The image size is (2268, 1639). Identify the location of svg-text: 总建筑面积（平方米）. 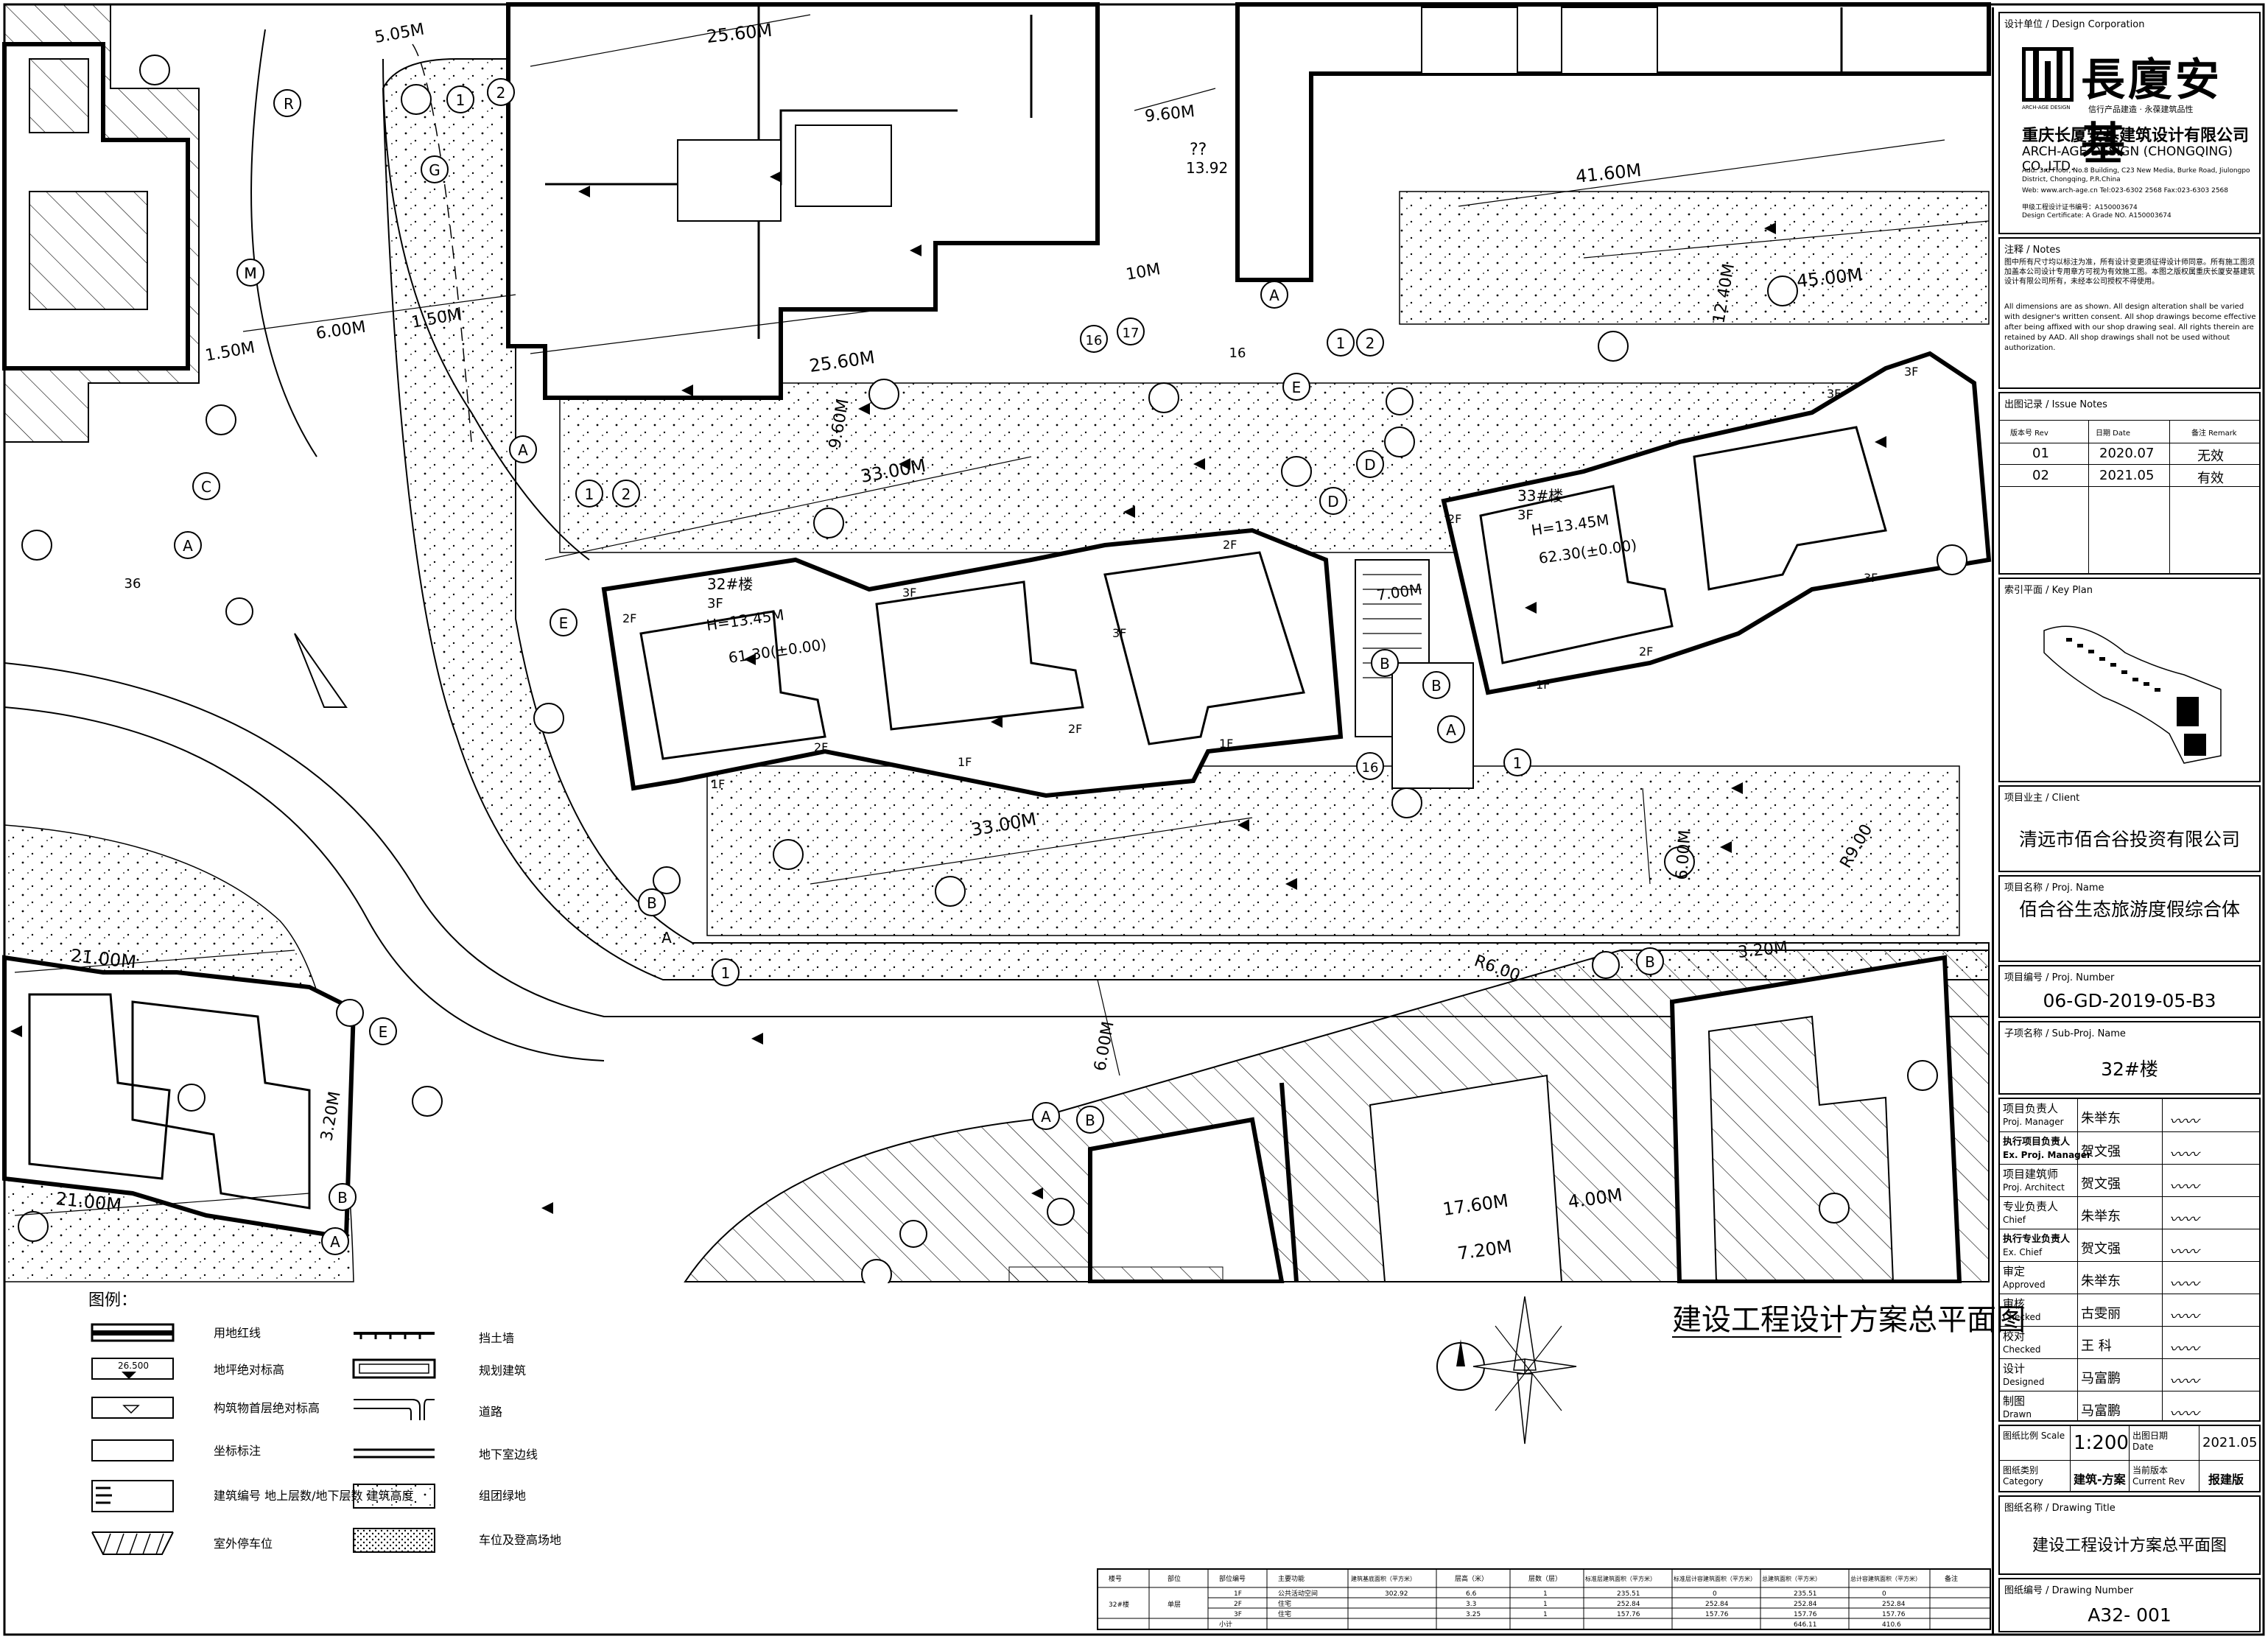
(1791, 1578).